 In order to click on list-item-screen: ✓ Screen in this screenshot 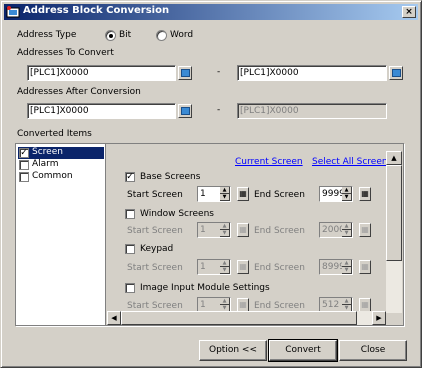, I will do `click(61, 153)`.